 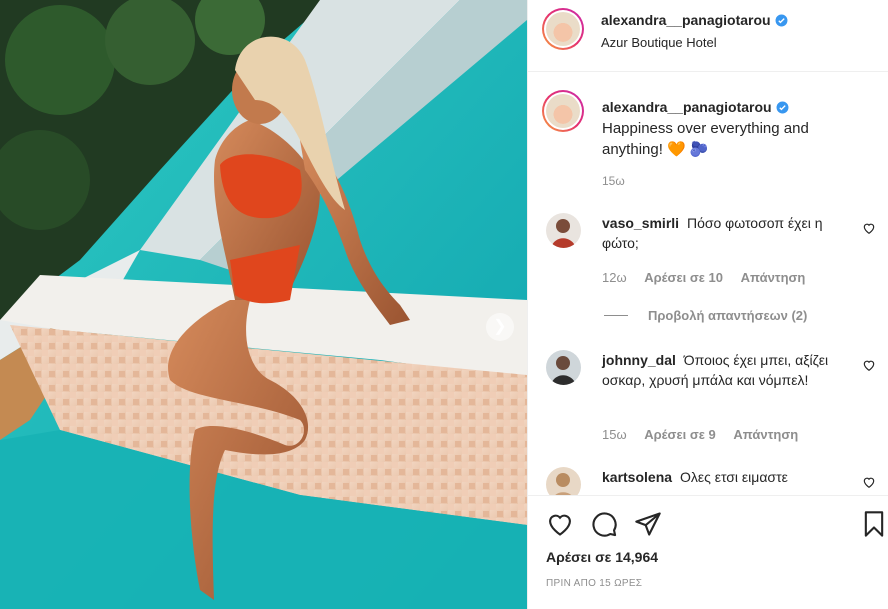 I want to click on comment-username: johnny_dal, so click(x=639, y=360).